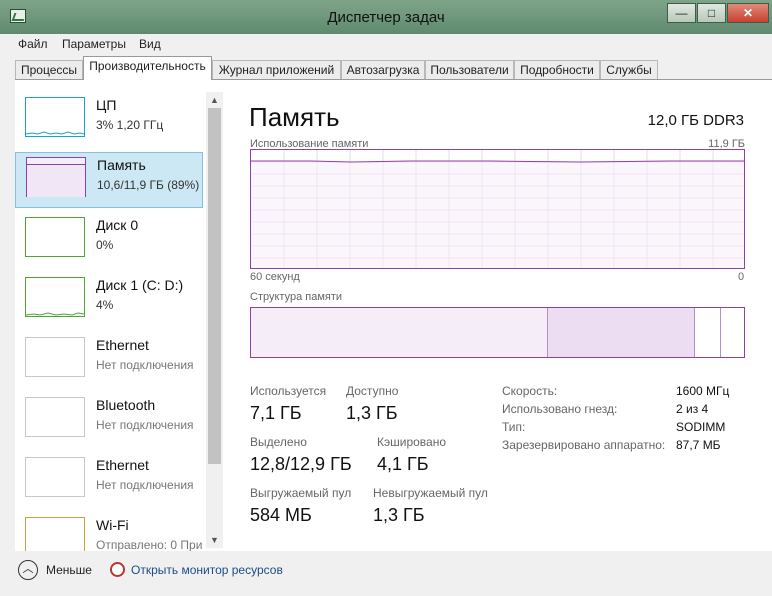  I want to click on sidebar-item-title: ЦП, so click(106, 105).